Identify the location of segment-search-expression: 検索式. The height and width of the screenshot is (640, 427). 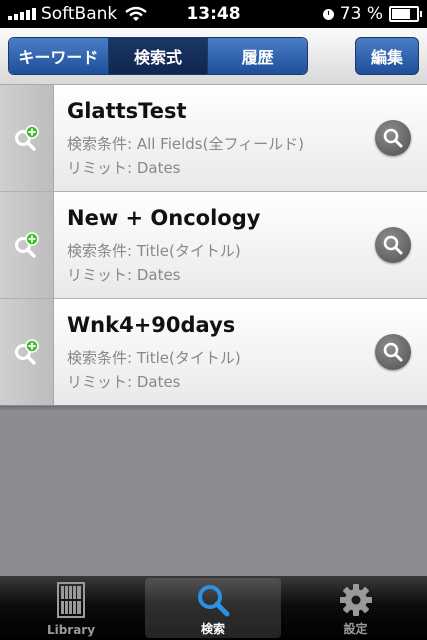
(158, 56).